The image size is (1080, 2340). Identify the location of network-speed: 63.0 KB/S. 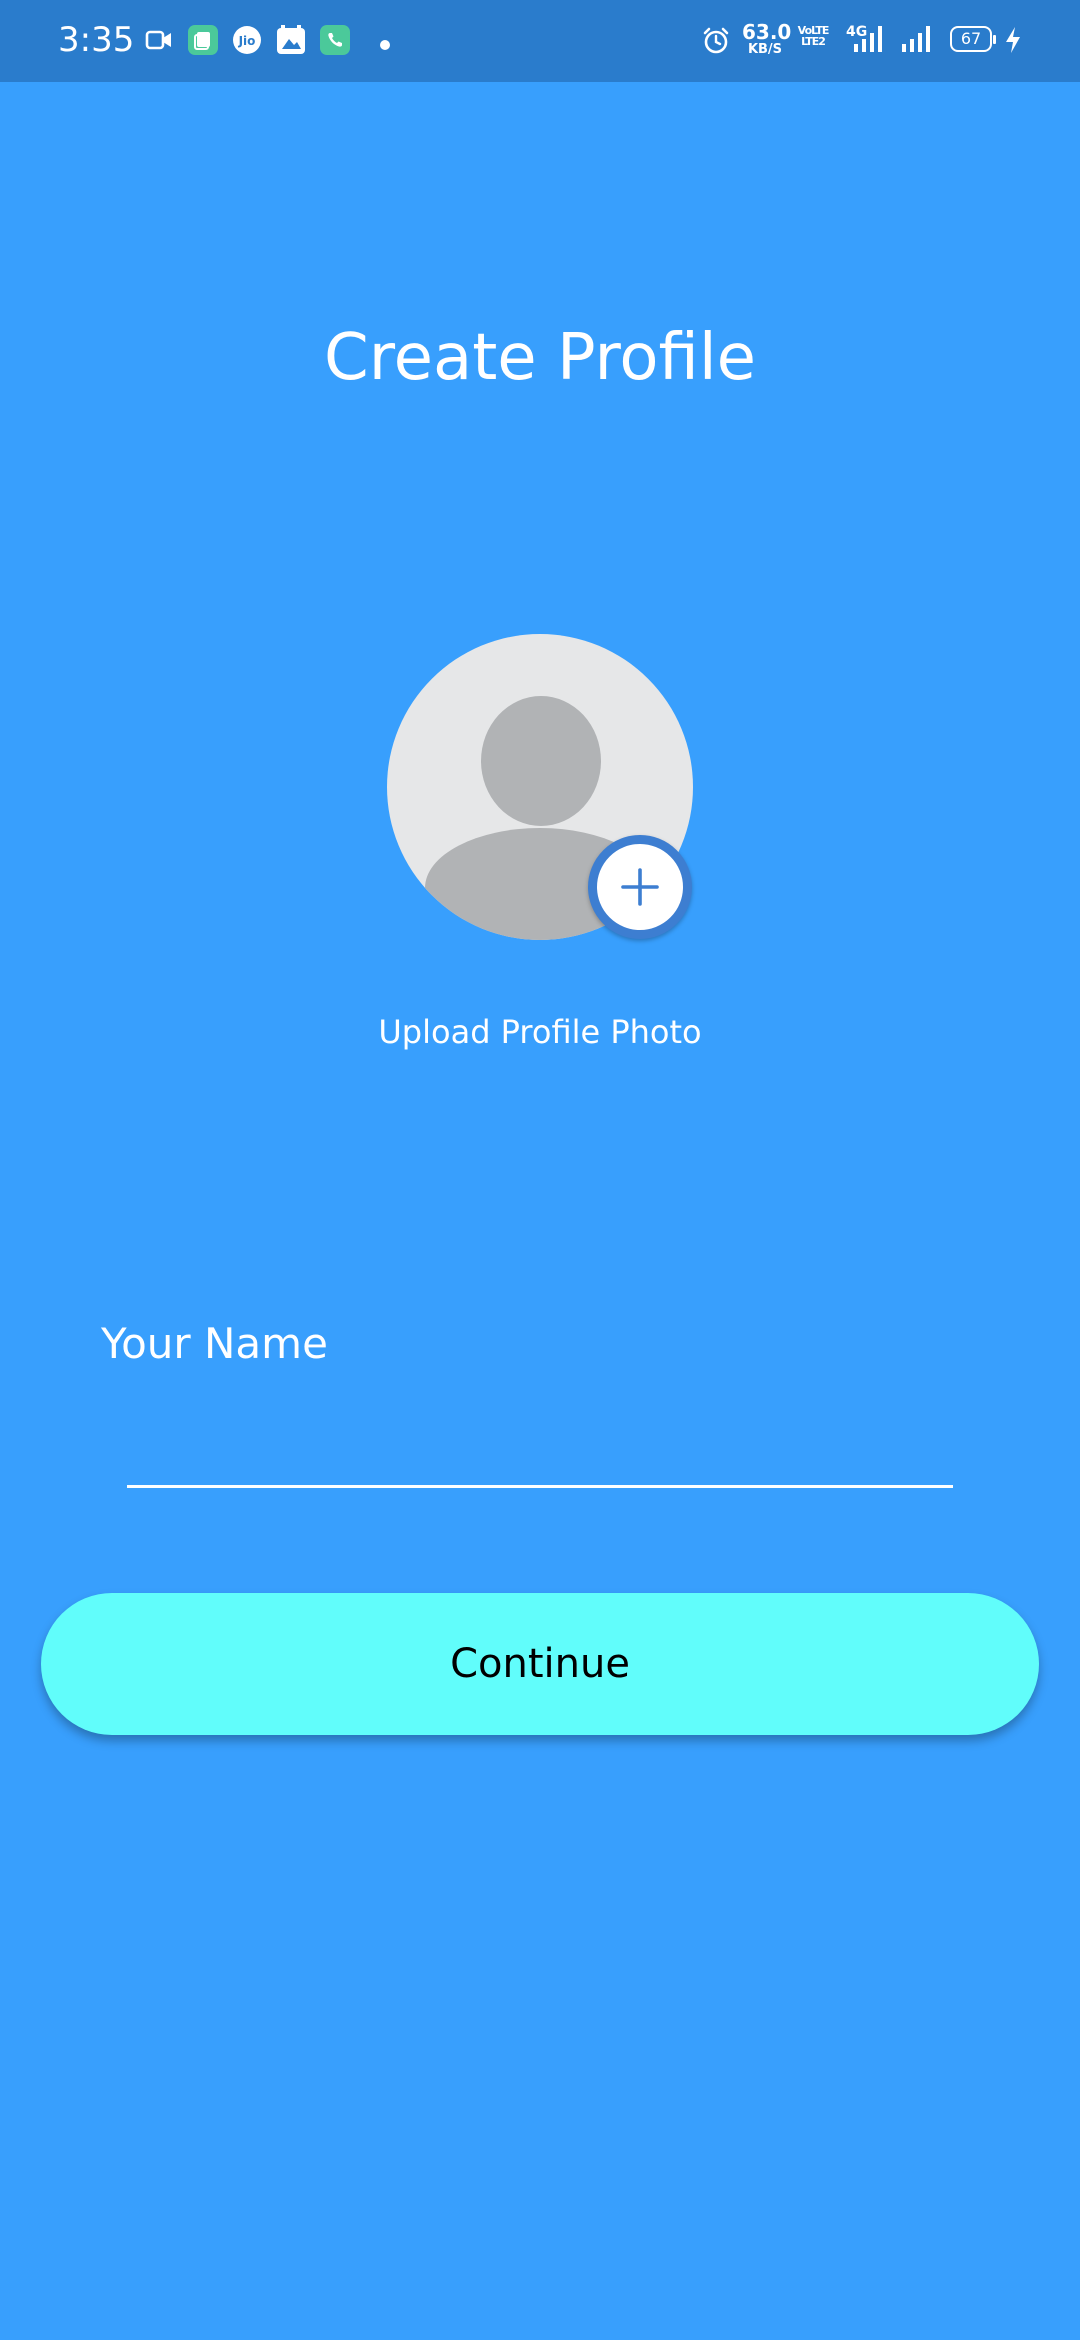
(767, 38).